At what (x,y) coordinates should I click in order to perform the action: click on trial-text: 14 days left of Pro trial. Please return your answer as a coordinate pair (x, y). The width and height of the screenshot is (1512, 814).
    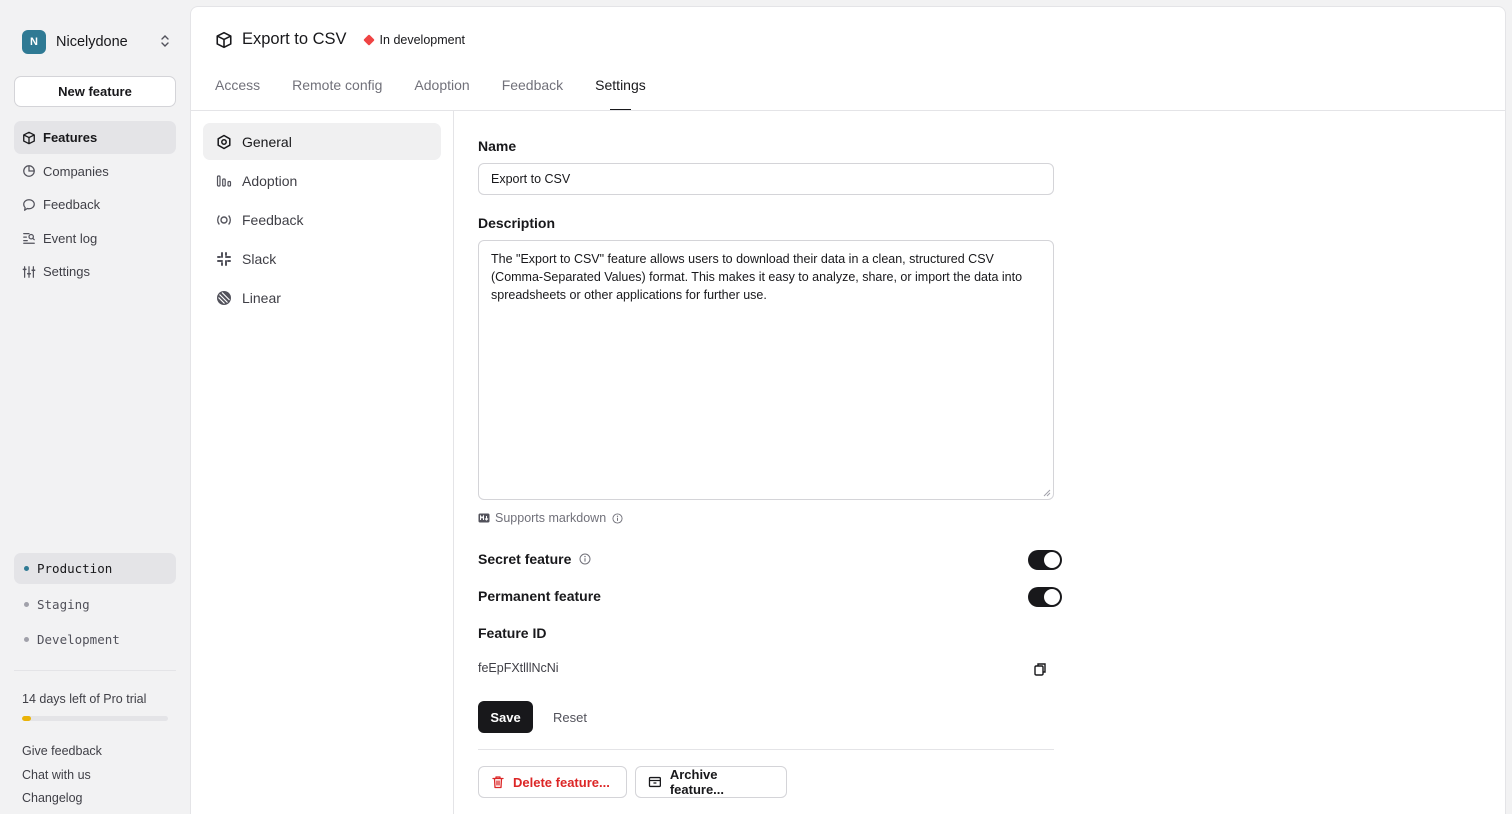
    Looking at the image, I should click on (84, 699).